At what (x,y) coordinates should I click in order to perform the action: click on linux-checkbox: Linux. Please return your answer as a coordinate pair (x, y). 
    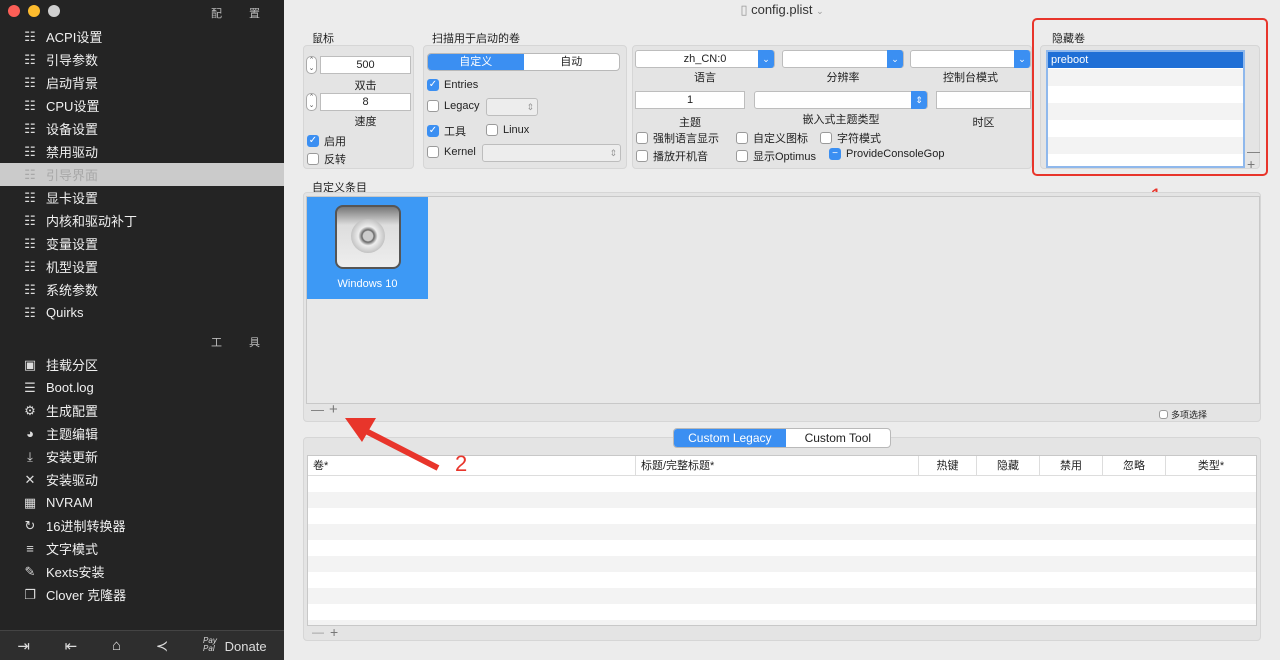
    Looking at the image, I should click on (507, 130).